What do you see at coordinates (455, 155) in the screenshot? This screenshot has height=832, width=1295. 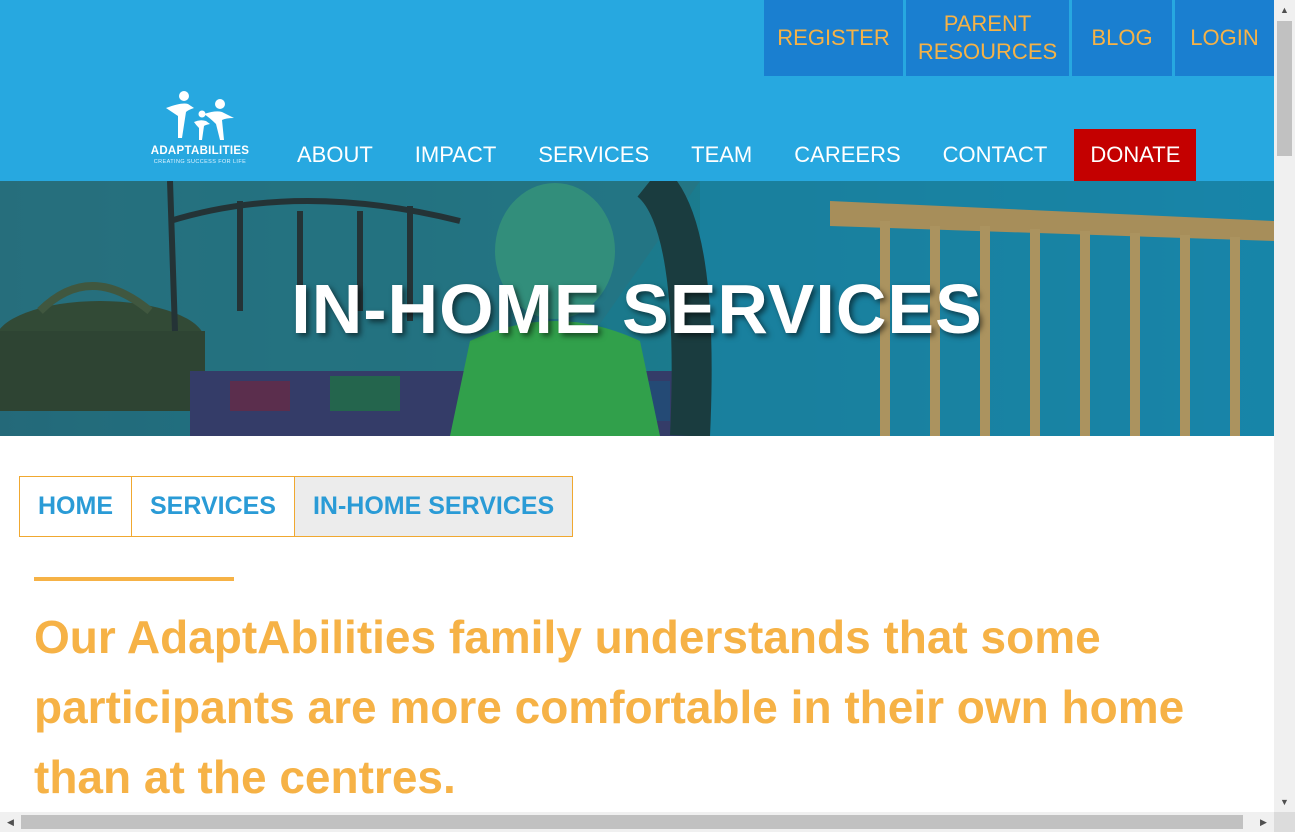 I see `main-nav-impact: IMPACT` at bounding box center [455, 155].